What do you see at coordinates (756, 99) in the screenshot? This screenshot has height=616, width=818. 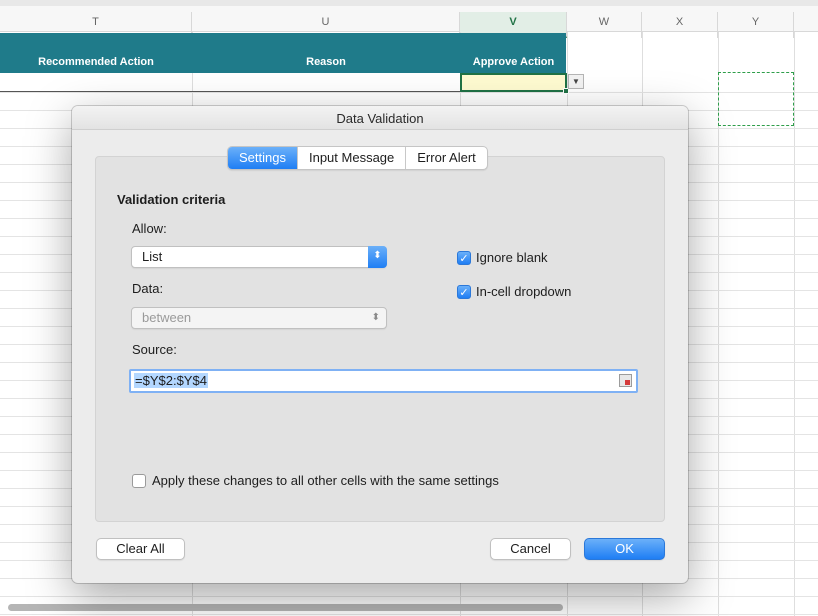 I see `copy-range-marquee` at bounding box center [756, 99].